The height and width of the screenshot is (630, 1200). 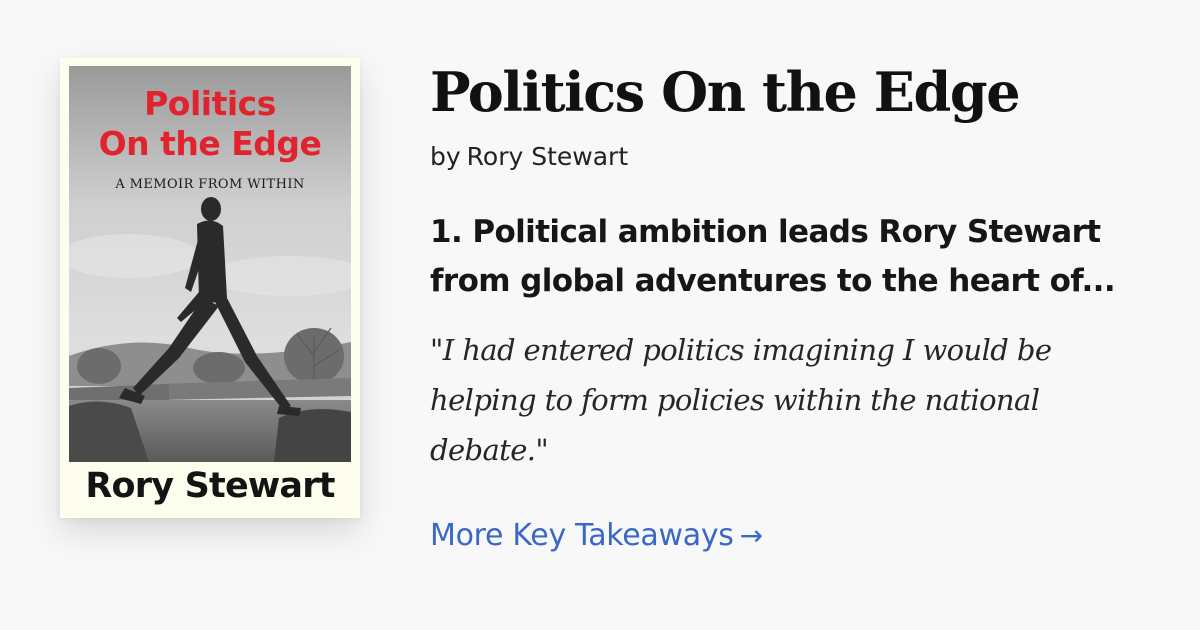 What do you see at coordinates (210, 486) in the screenshot?
I see `cover-author: Rory Stewart` at bounding box center [210, 486].